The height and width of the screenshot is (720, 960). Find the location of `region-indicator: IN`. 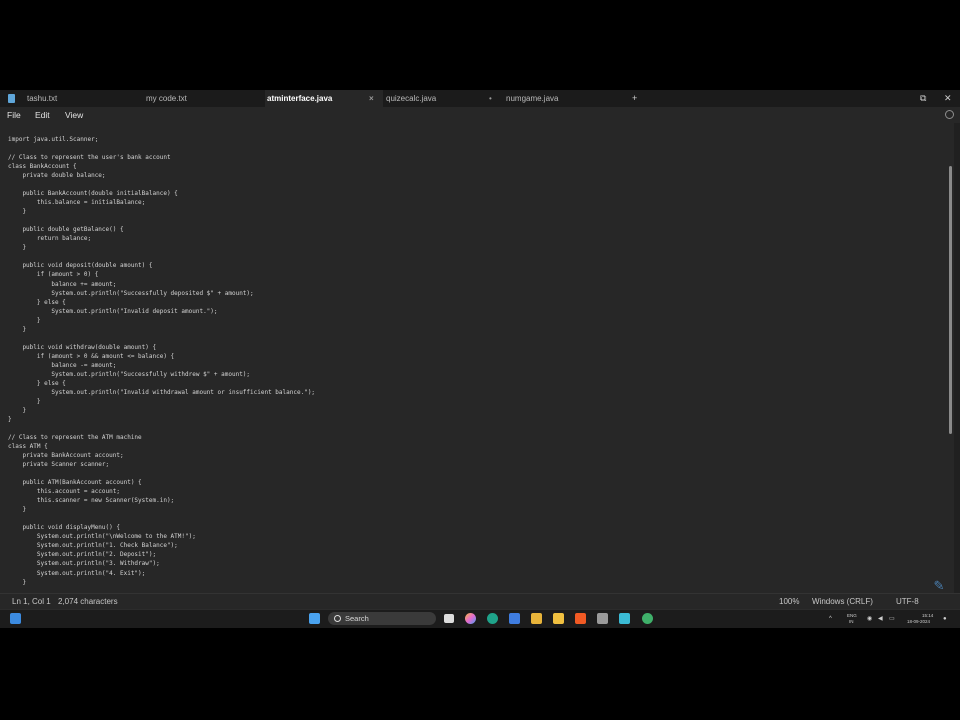

region-indicator: IN is located at coordinates (851, 621).